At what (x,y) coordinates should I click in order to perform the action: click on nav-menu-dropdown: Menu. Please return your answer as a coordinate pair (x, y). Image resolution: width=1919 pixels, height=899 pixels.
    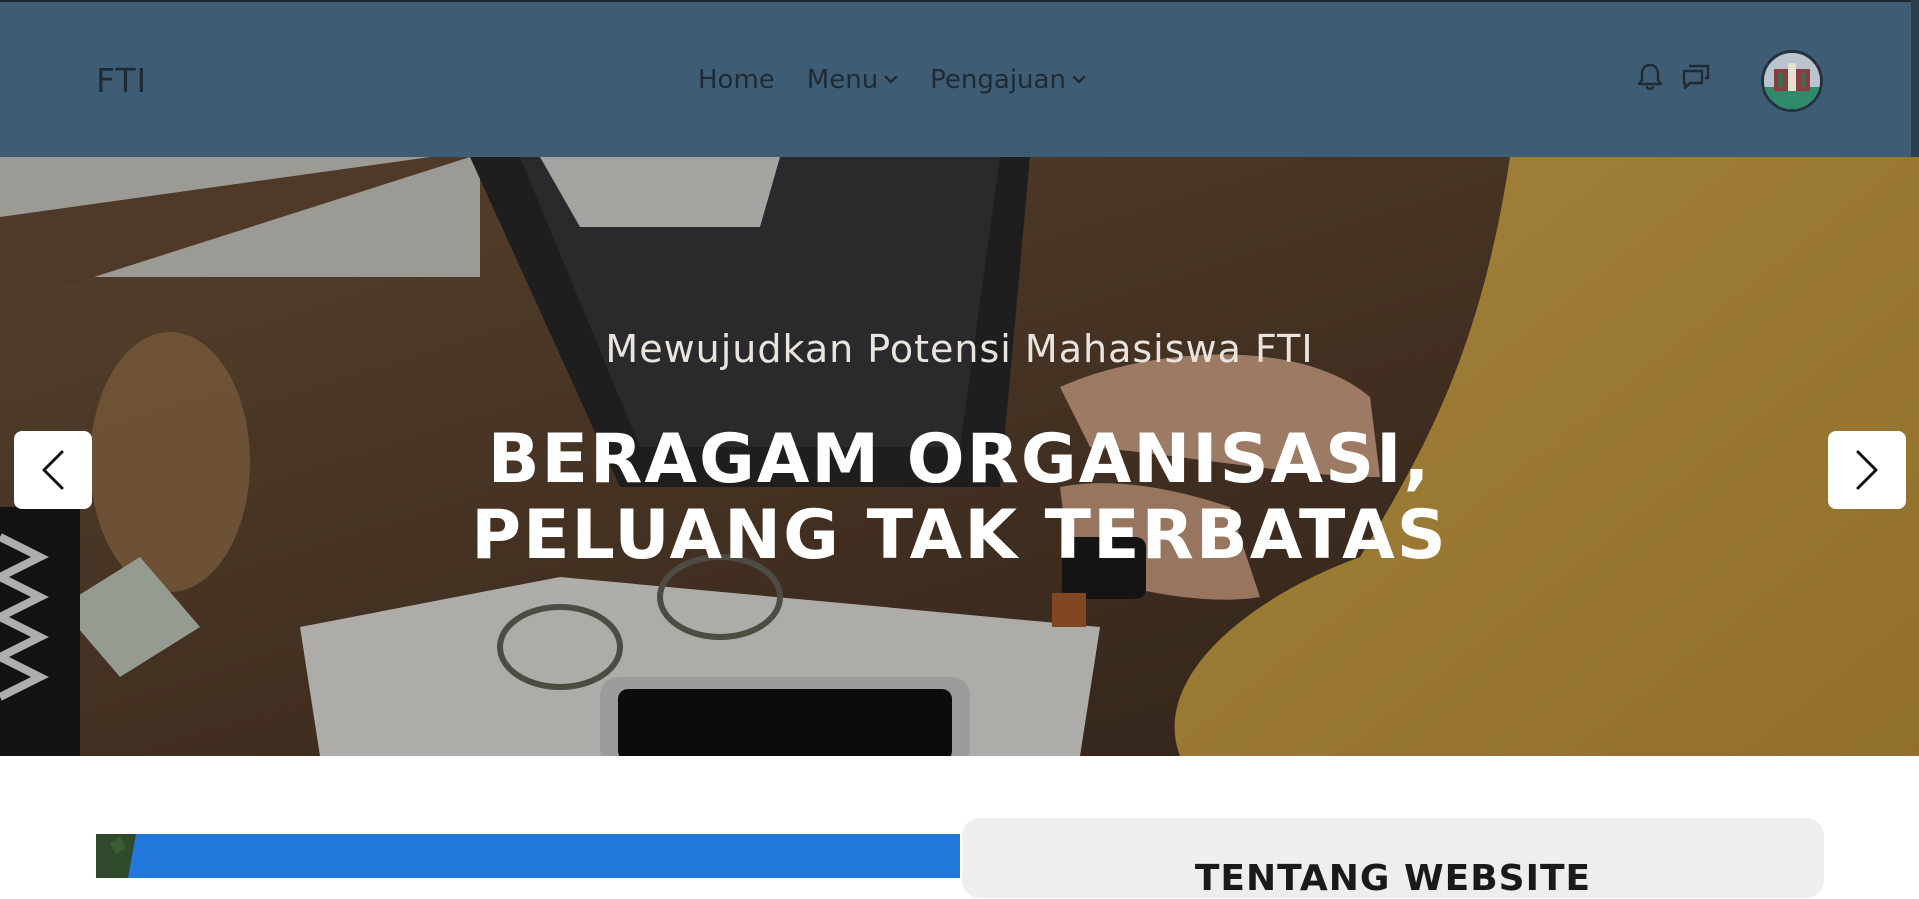
    Looking at the image, I should click on (852, 80).